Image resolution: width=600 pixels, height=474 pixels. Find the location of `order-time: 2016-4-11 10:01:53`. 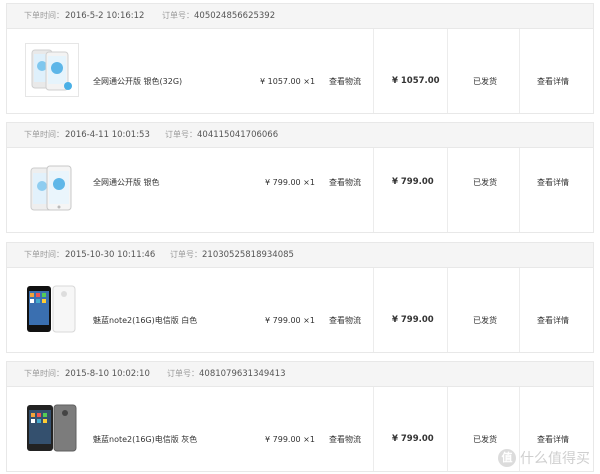

order-time: 2016-4-11 10:01:53 is located at coordinates (107, 135).